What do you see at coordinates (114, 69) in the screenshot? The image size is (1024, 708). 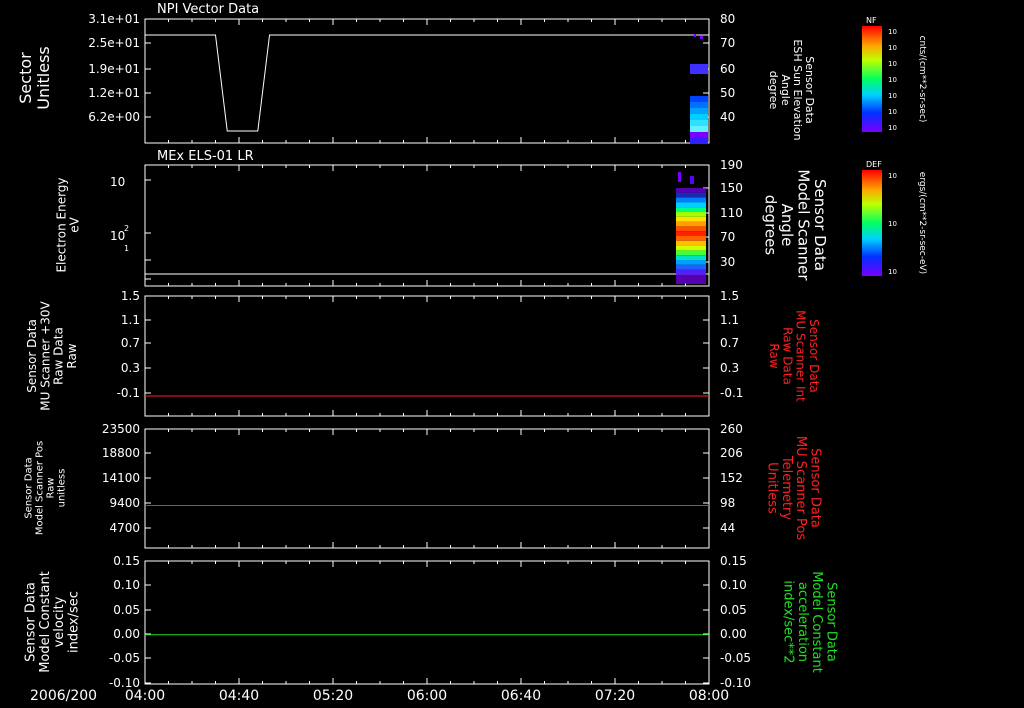 I see `y-tick-label: 1.9e+01` at bounding box center [114, 69].